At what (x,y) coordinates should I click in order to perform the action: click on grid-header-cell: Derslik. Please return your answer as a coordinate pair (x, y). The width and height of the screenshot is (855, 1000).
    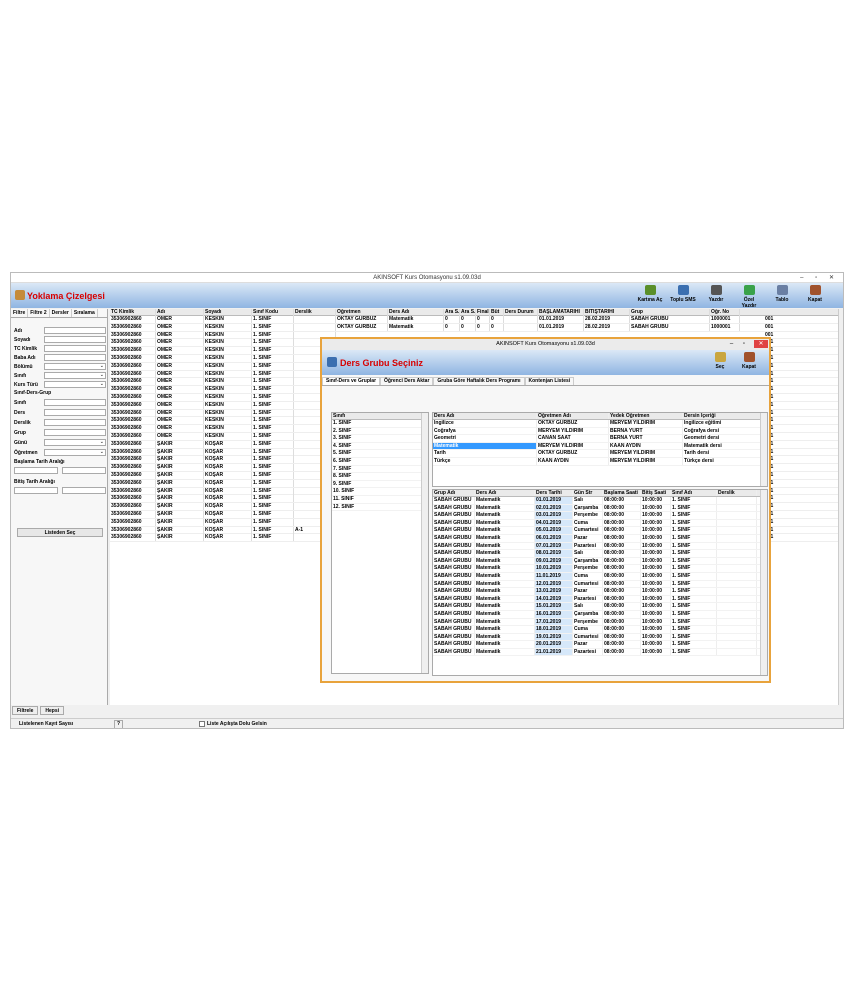
    Looking at the image, I should click on (315, 312).